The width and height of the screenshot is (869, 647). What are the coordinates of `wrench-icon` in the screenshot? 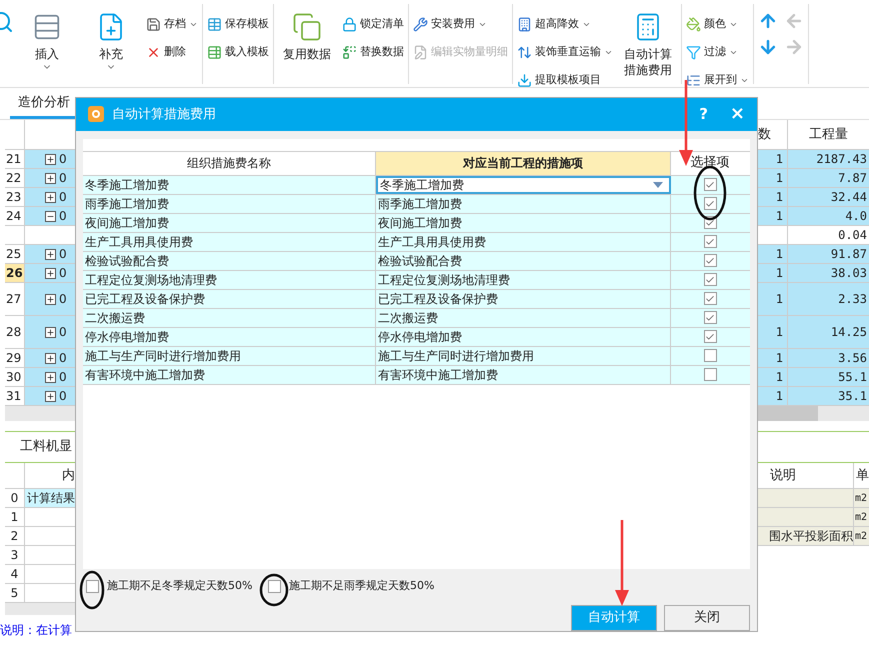 It's located at (420, 24).